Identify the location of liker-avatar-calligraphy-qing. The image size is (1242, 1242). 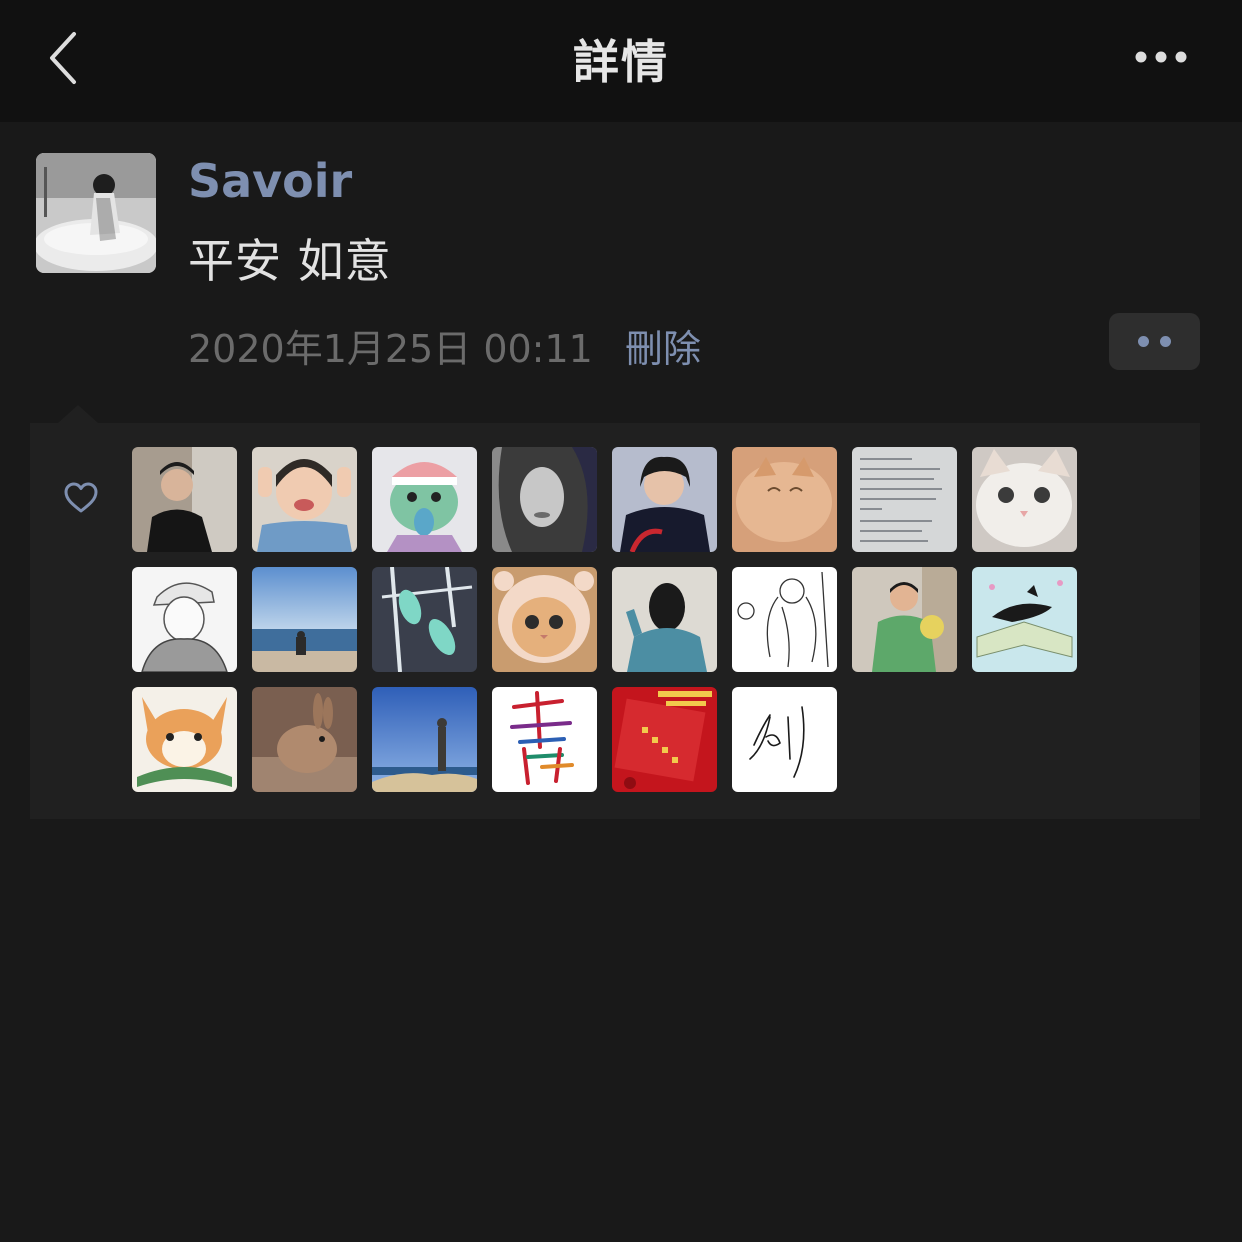
(544, 739).